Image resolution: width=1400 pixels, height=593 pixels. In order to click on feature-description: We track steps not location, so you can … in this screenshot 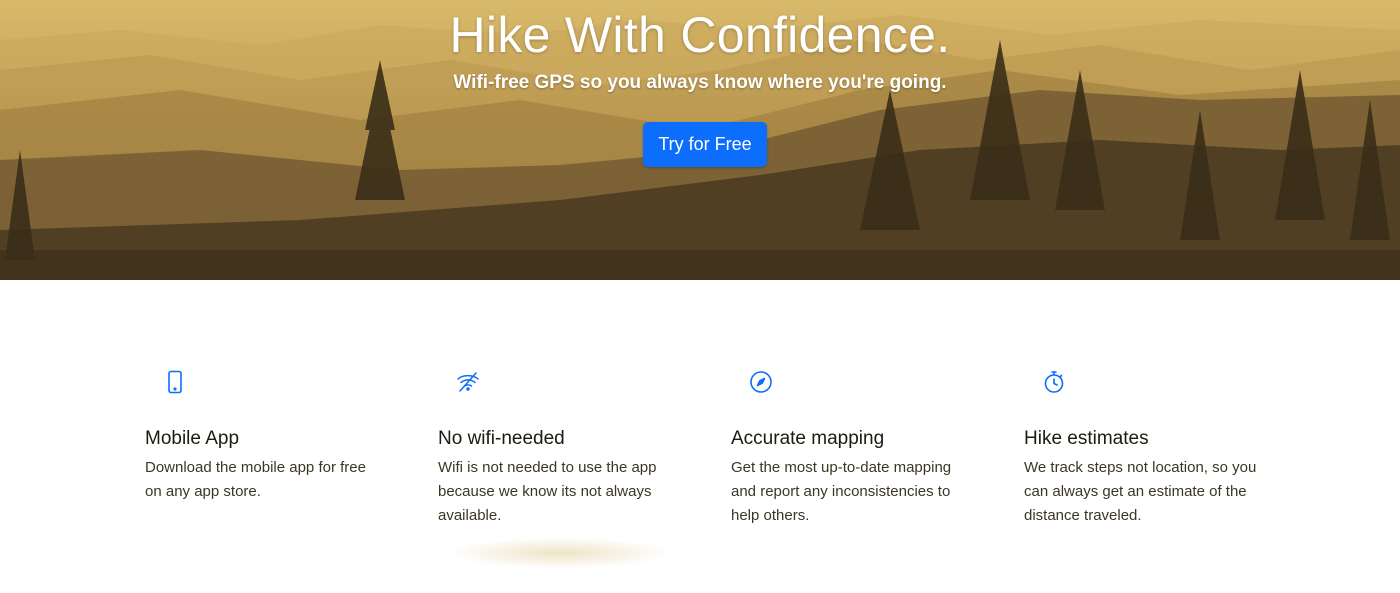, I will do `click(1140, 491)`.